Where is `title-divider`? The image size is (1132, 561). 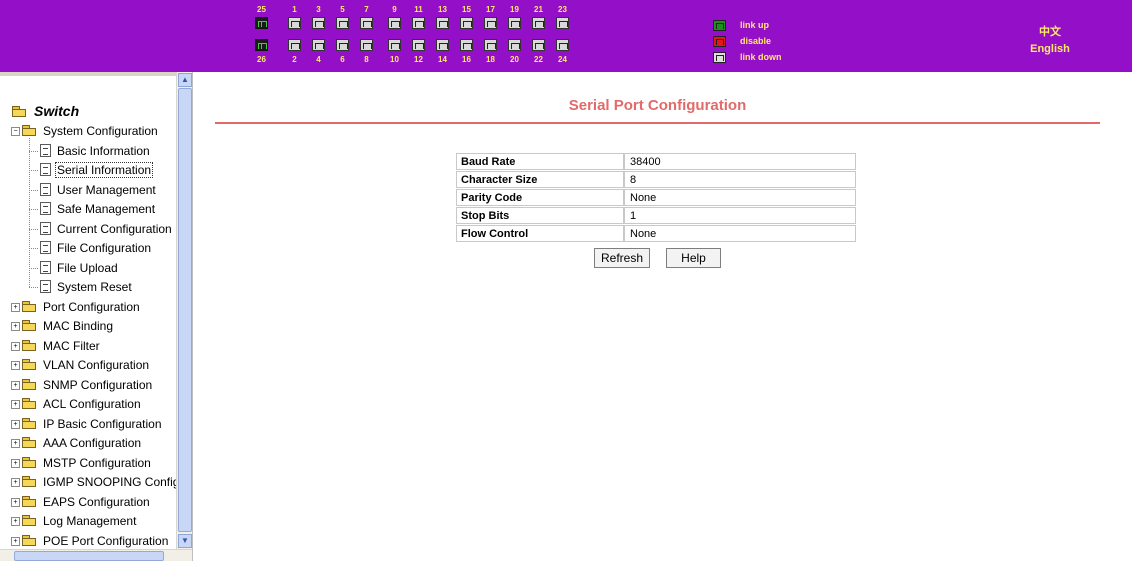
title-divider is located at coordinates (657, 123).